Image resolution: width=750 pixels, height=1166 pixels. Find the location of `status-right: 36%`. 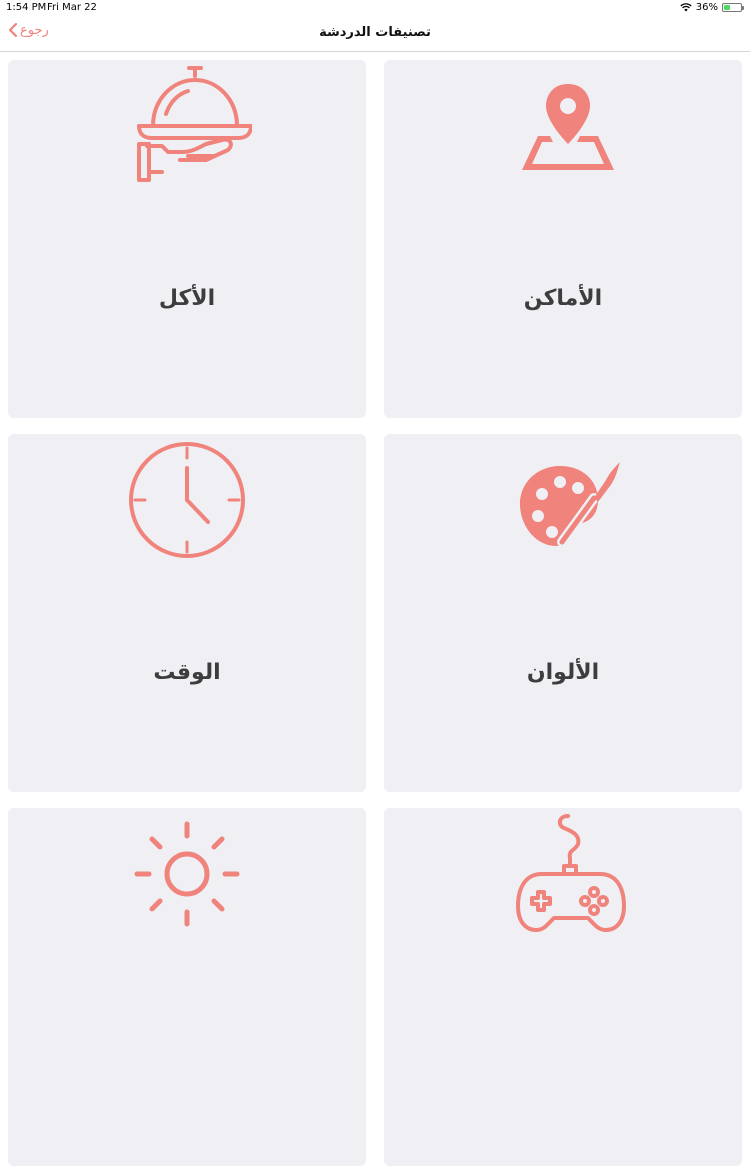

status-right: 36% is located at coordinates (712, 7).